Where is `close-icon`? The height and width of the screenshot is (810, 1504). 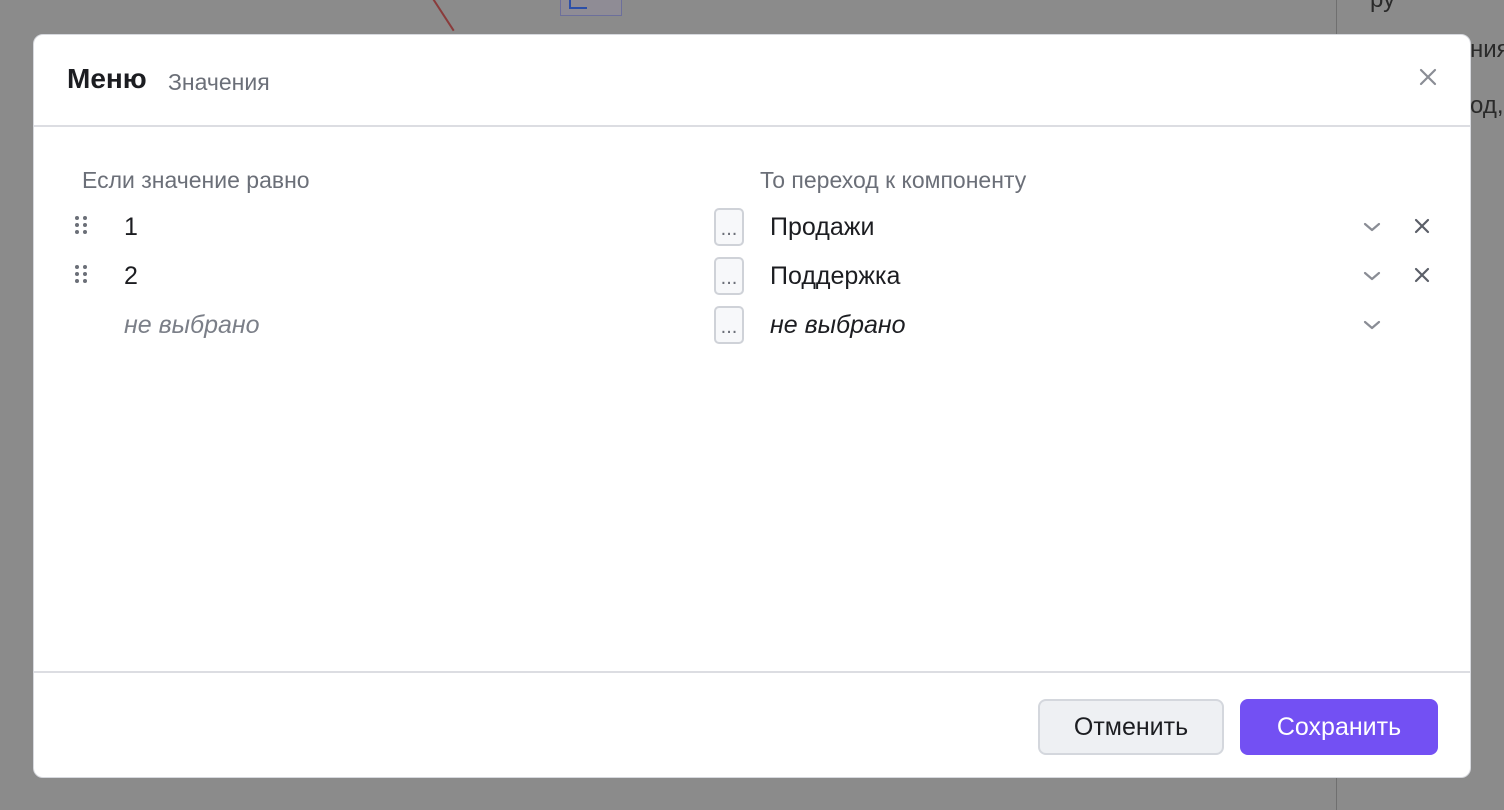
close-icon is located at coordinates (1428, 77).